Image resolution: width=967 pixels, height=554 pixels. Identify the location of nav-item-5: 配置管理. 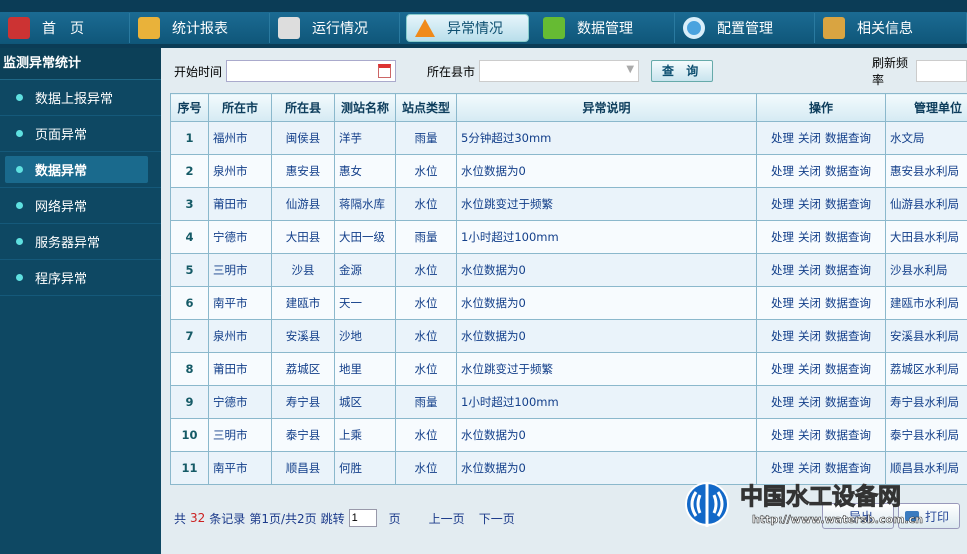
(745, 28).